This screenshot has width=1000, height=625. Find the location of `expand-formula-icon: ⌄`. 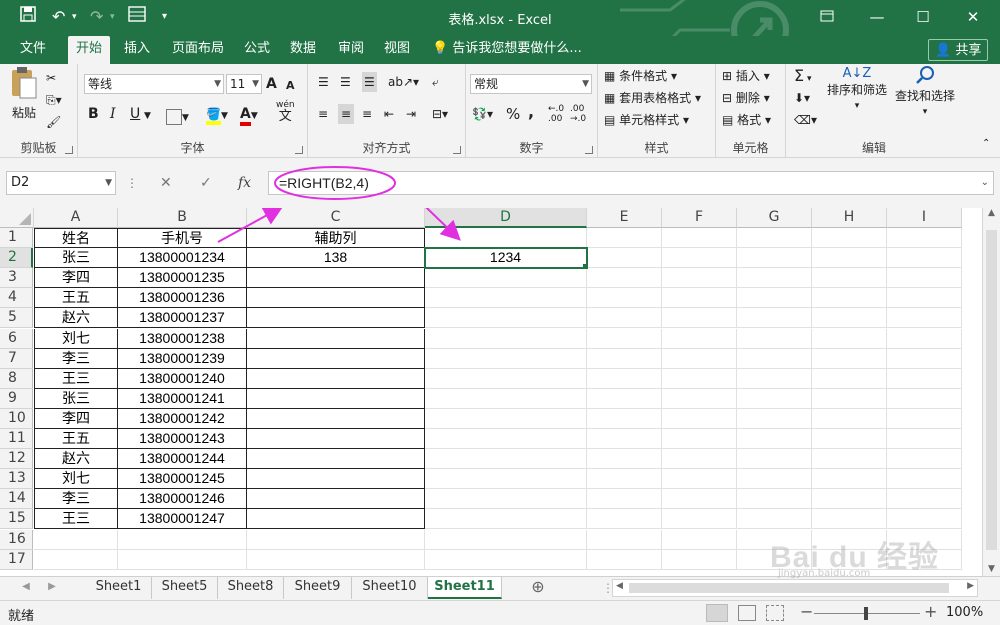

expand-formula-icon: ⌄ is located at coordinates (985, 183).